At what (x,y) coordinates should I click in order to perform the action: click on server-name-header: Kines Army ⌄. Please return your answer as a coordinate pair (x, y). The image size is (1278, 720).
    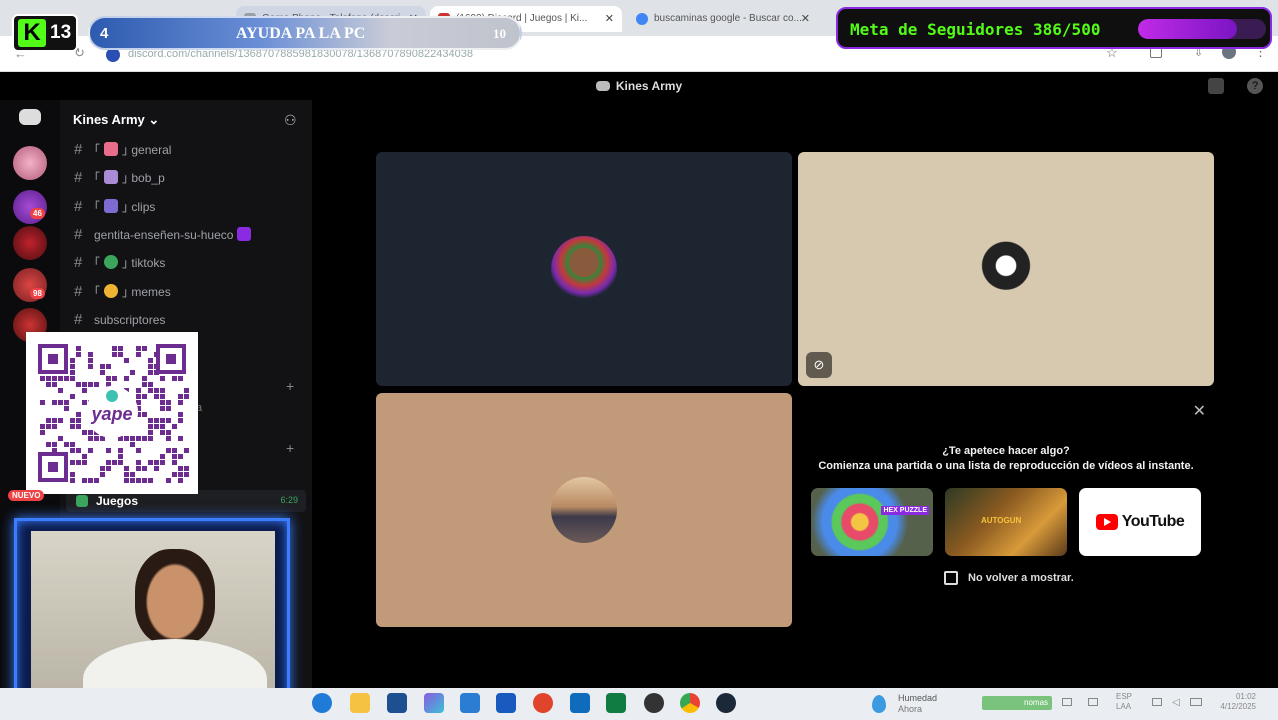
    Looking at the image, I should click on (116, 120).